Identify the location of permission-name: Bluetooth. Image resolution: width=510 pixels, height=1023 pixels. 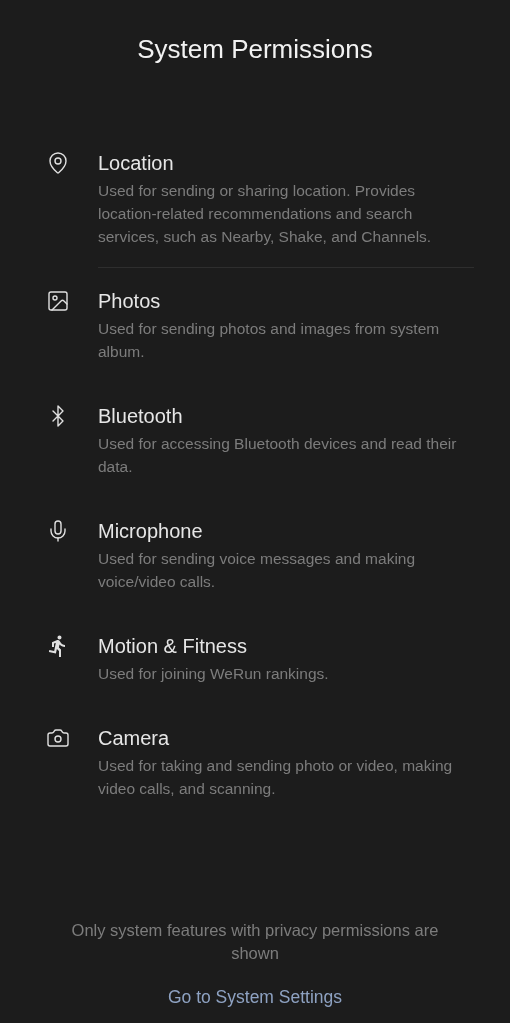
(141, 416).